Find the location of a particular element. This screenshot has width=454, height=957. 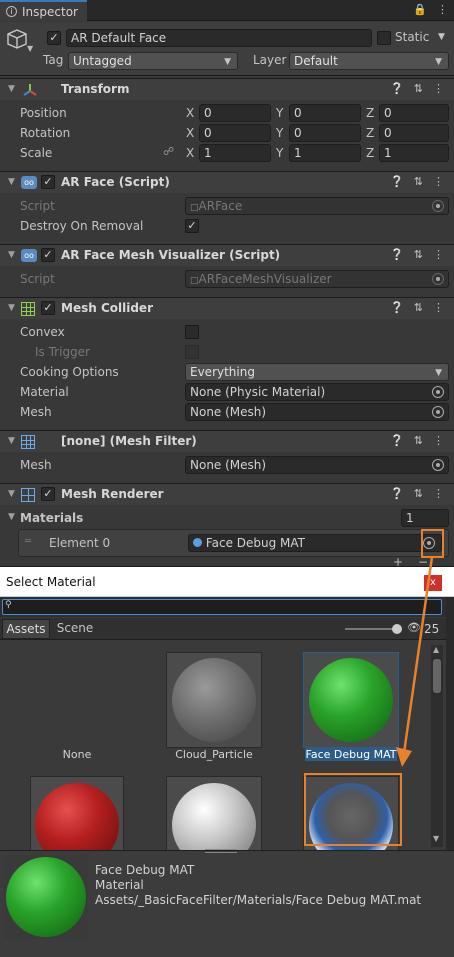

cooking-options-dropdown: Everything ▼ is located at coordinates (317, 372).